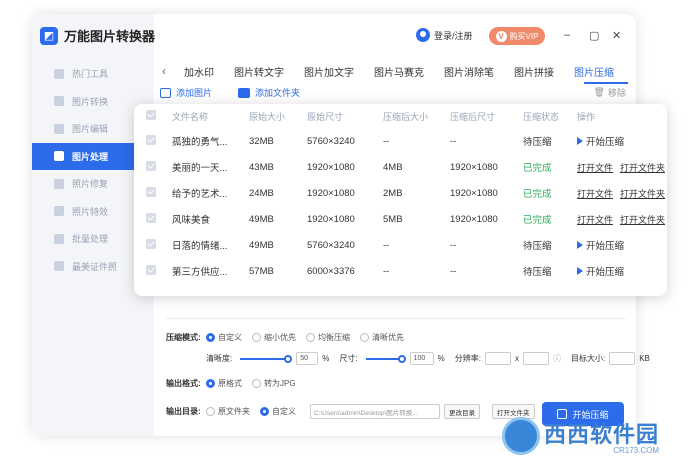 This screenshot has height=466, width=697. What do you see at coordinates (567, 35) in the screenshot?
I see `minimize-icon: –` at bounding box center [567, 35].